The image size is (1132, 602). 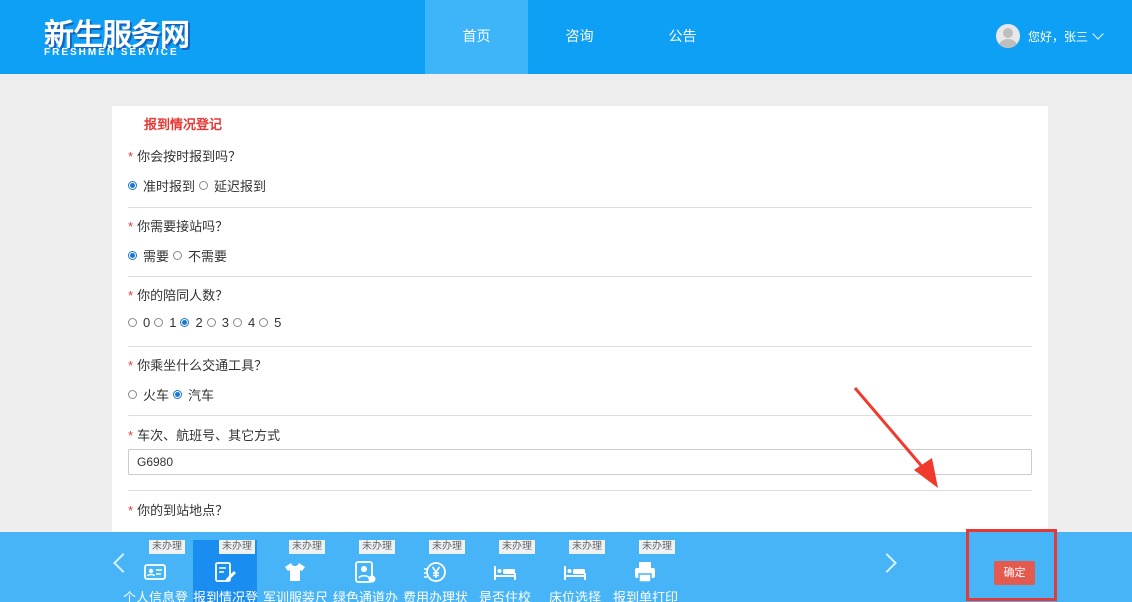 I want to click on tab-print-form: 未办理 报到单打印, so click(x=646, y=571).